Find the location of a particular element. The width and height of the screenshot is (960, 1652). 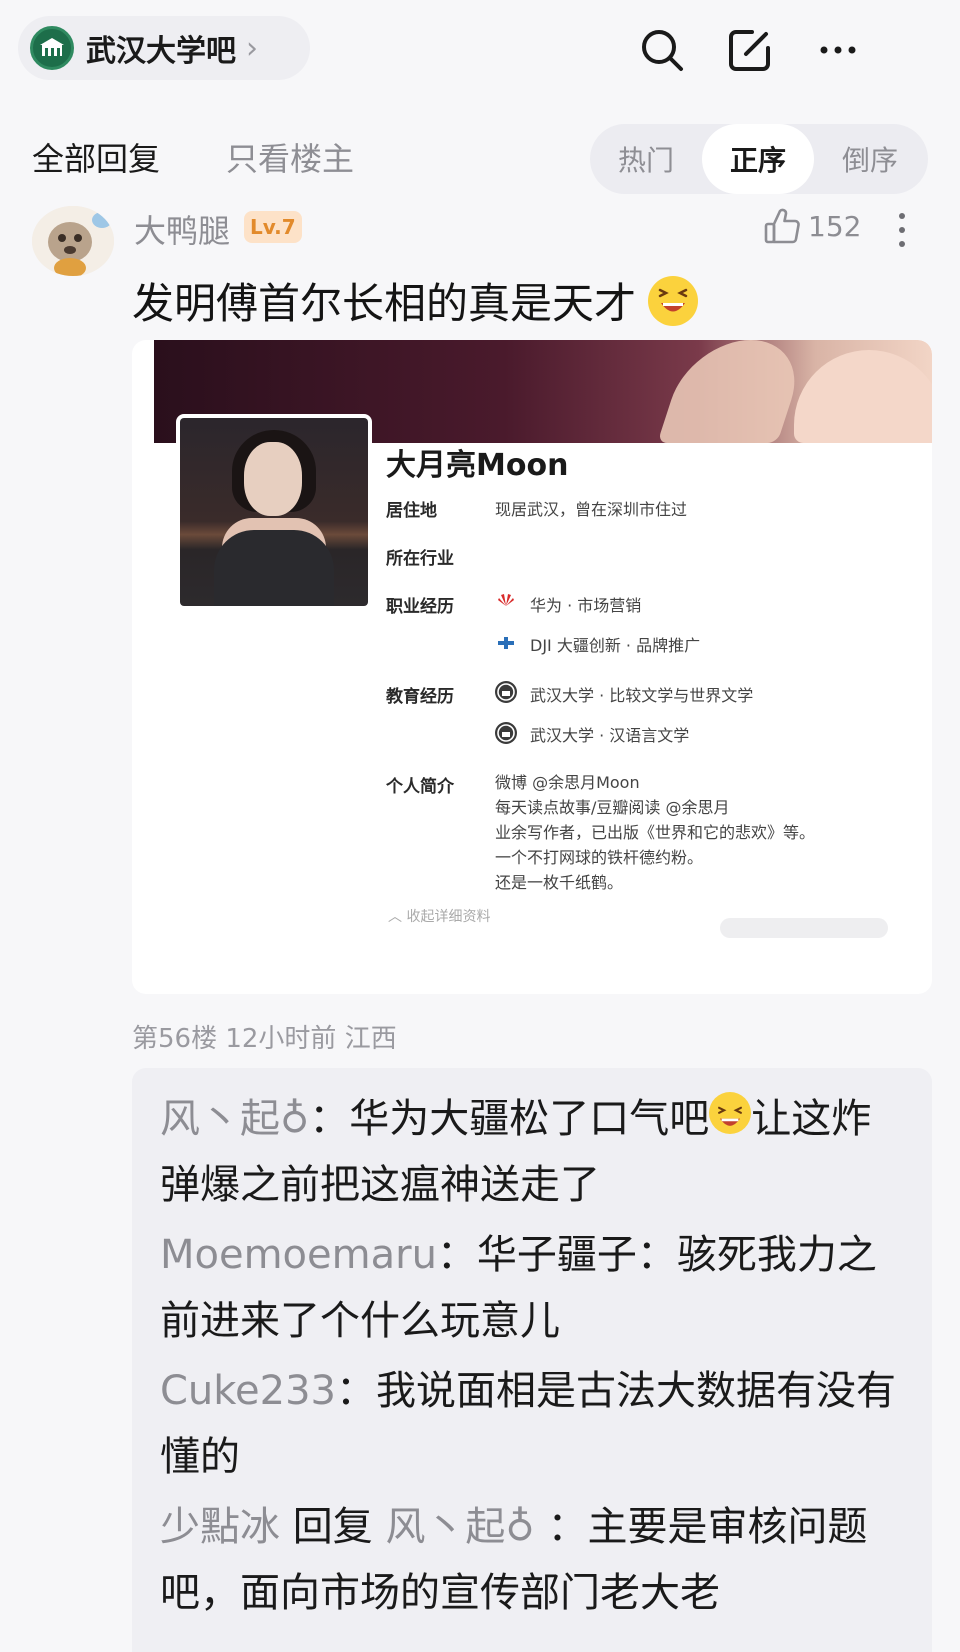

sort-segmented-control: 热门 正序 倒序 is located at coordinates (759, 159).